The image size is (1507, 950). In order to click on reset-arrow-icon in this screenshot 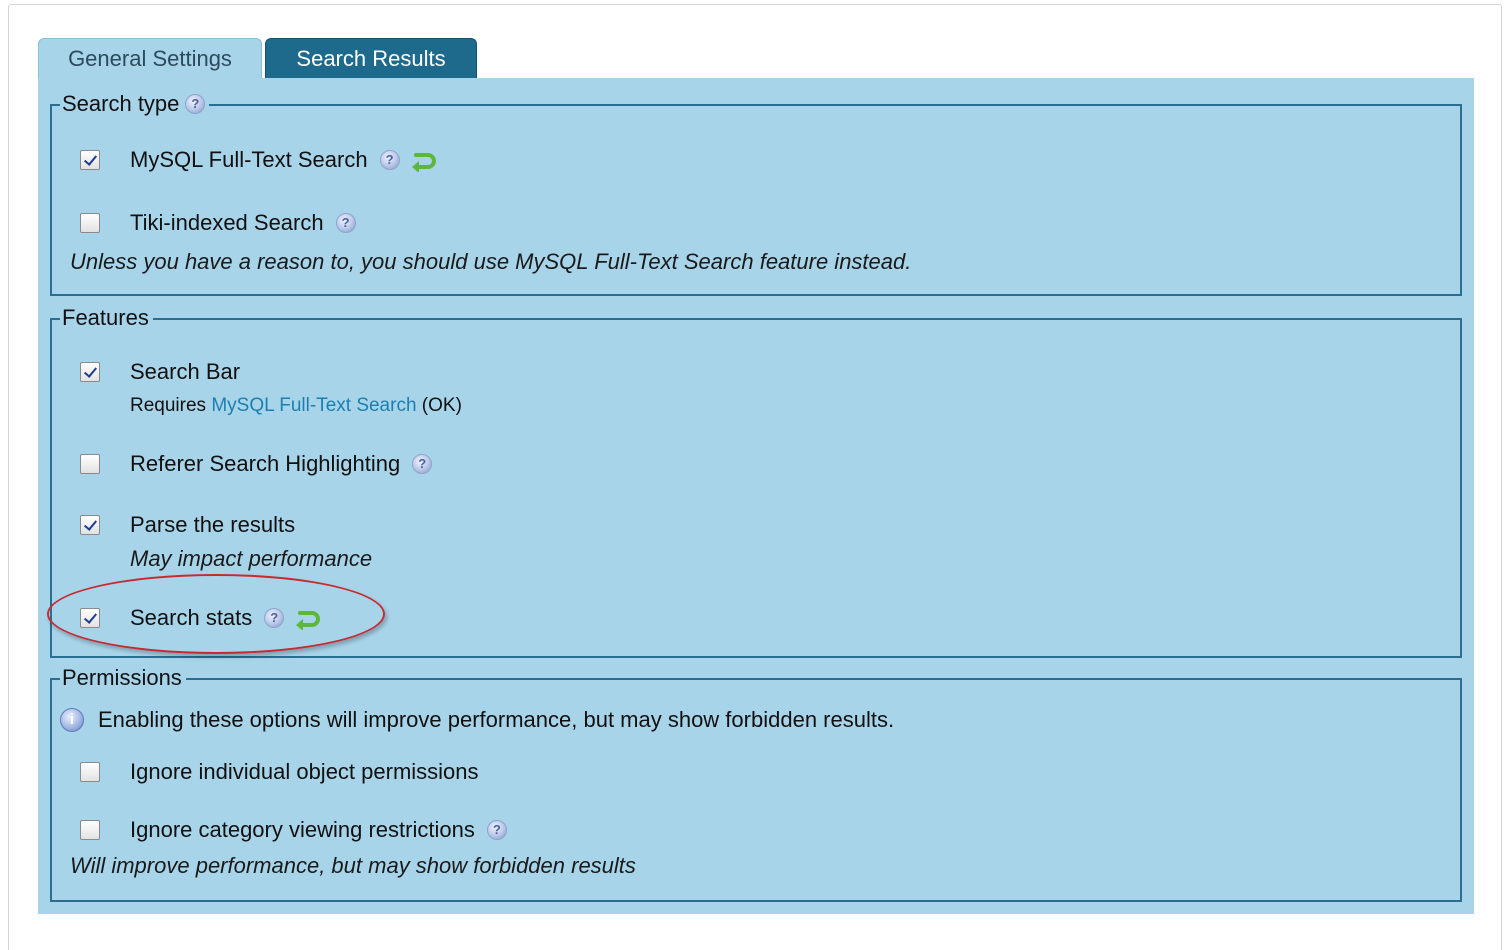, I will do `click(425, 160)`.